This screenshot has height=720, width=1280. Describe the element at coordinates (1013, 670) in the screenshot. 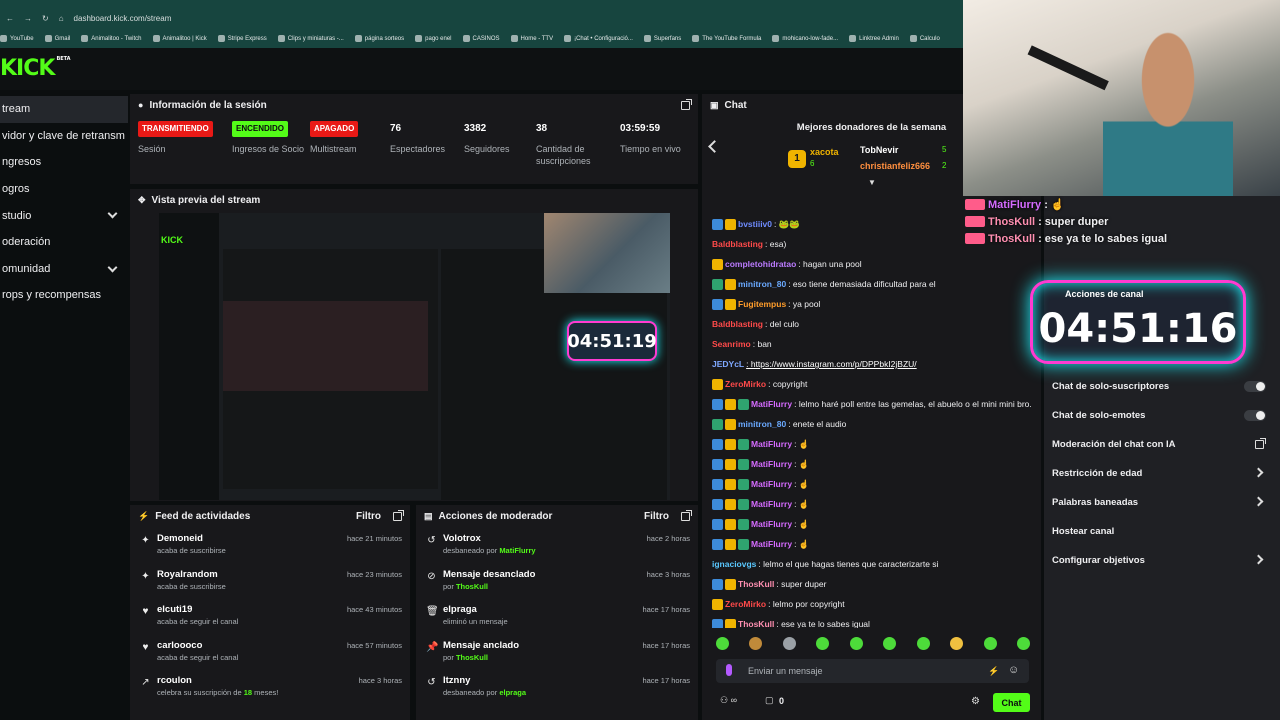

I see `emoji-icon: ☺` at that location.